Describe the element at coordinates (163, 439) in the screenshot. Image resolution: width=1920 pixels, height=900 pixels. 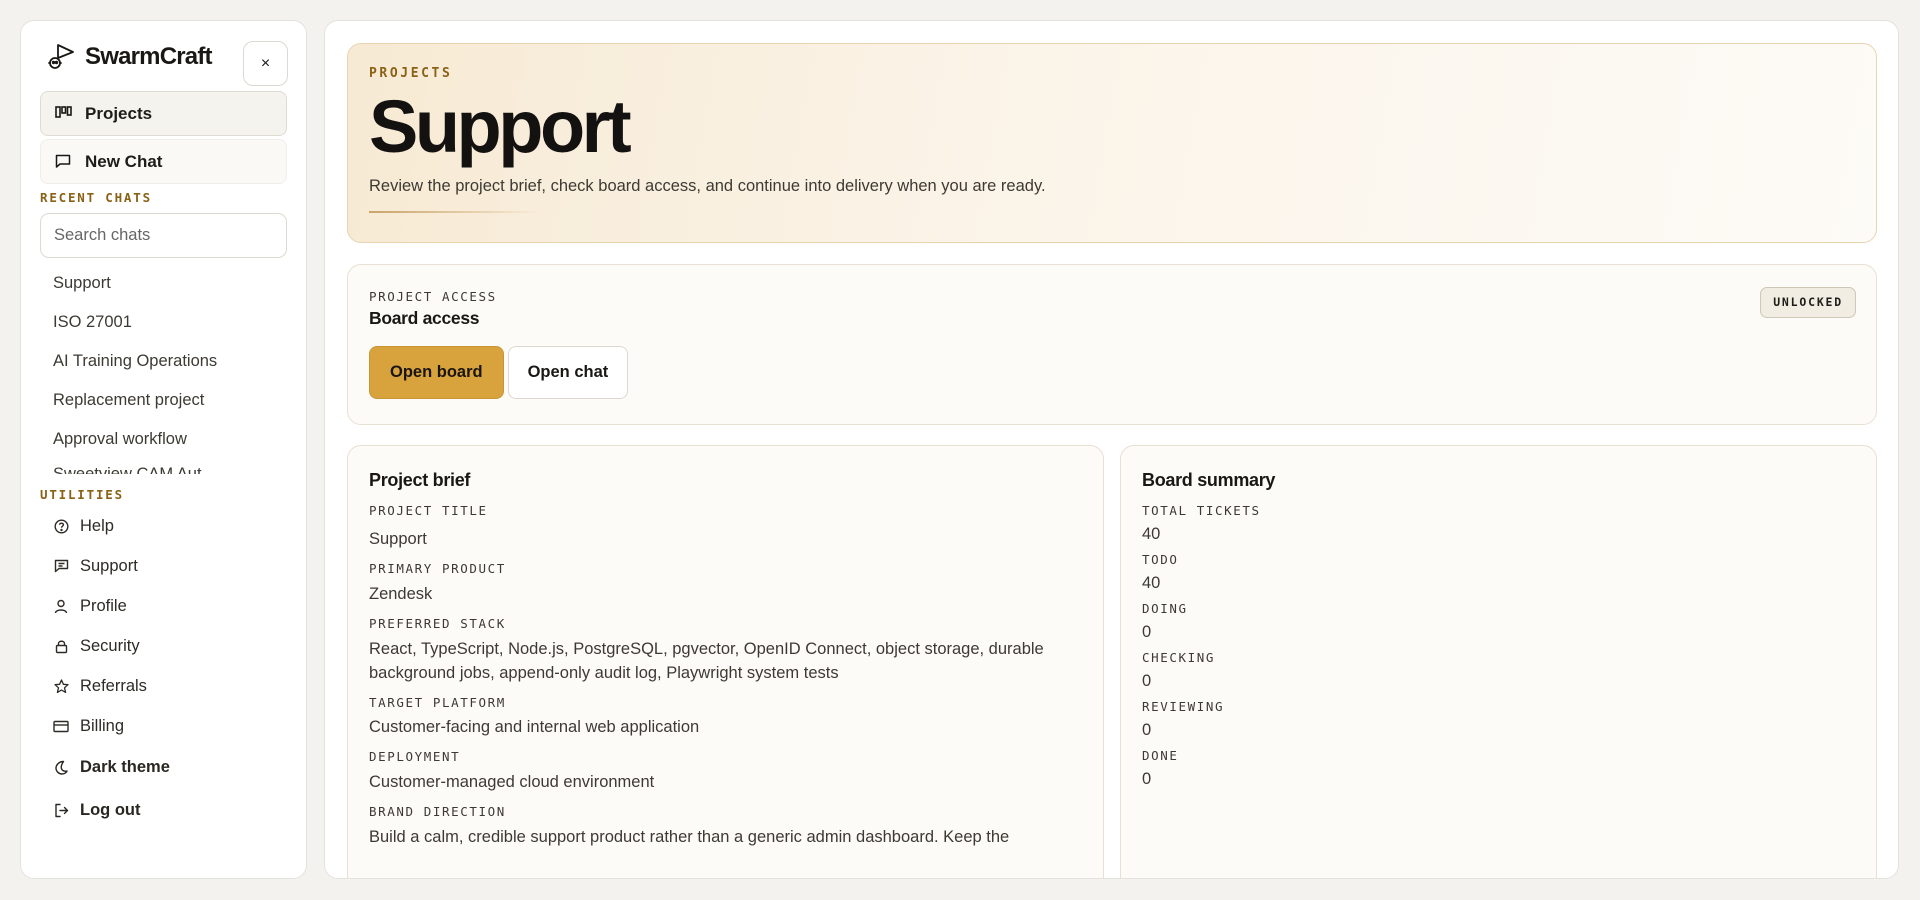
I see `chat-item-approval-workflow: Approval workflow` at that location.